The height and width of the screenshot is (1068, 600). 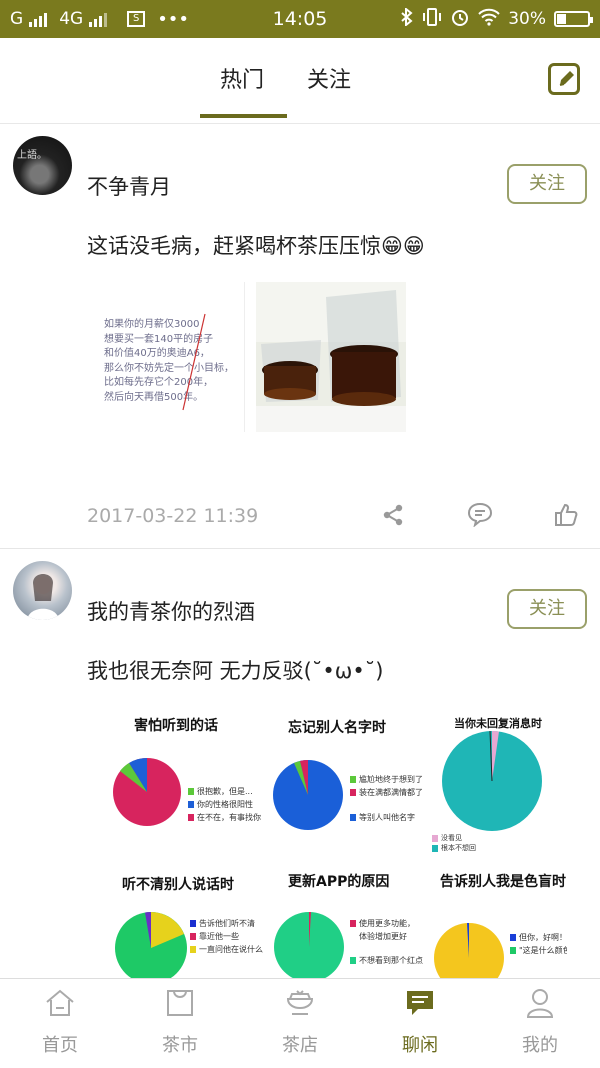 What do you see at coordinates (129, 186) in the screenshot?
I see `post-username: 不争青月` at bounding box center [129, 186].